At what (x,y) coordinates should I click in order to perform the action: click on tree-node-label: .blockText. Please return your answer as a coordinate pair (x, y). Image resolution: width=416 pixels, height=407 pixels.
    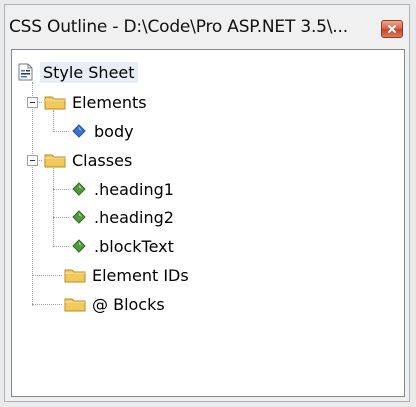
    Looking at the image, I should click on (134, 246).